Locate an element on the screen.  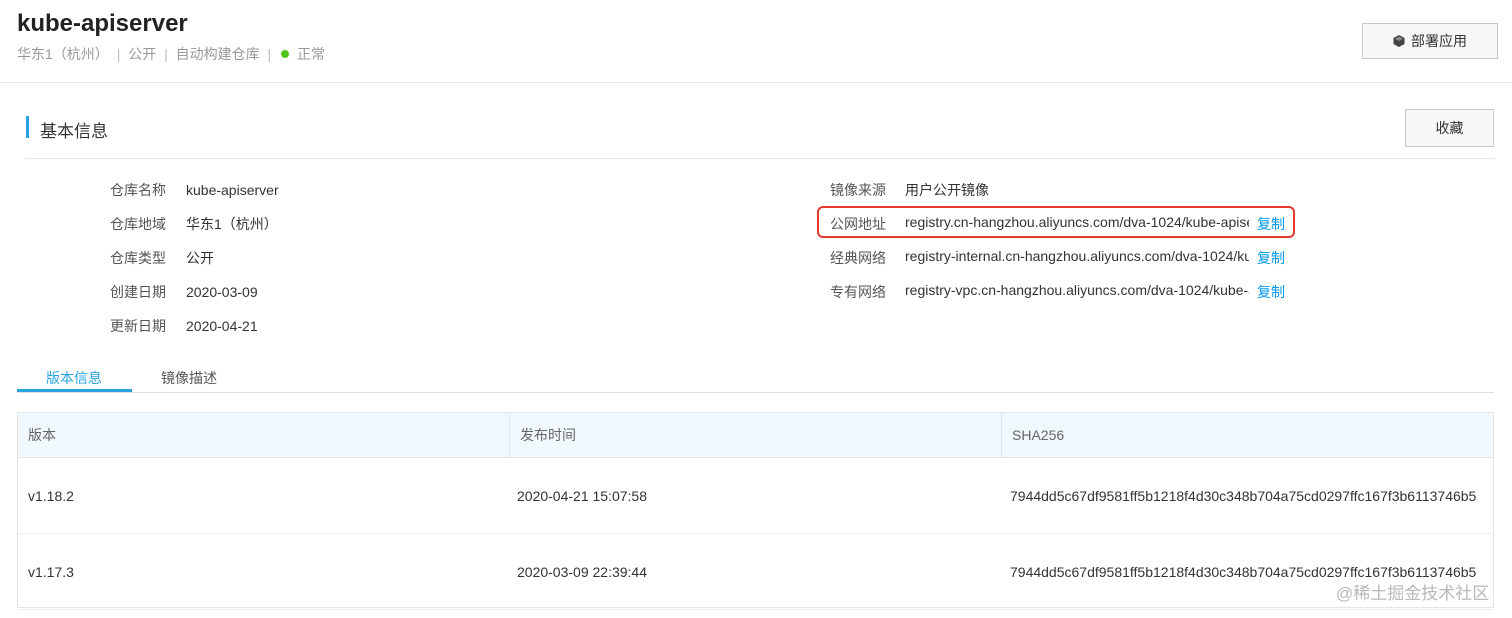
cell-version: v1.17.3 is located at coordinates (51, 571).